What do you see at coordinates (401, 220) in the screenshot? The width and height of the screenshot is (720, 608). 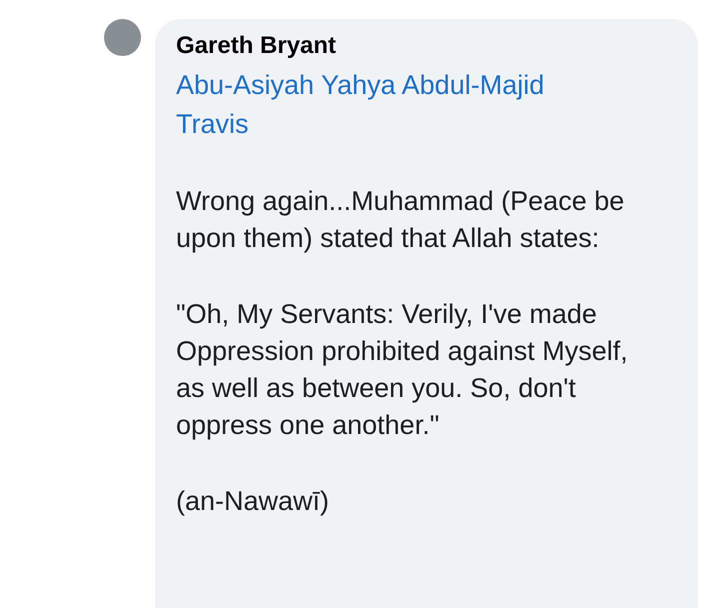 I see `comment-paragraph: Wrong again...Muhammad (Peace be upon them) stated that Allah states:` at bounding box center [401, 220].